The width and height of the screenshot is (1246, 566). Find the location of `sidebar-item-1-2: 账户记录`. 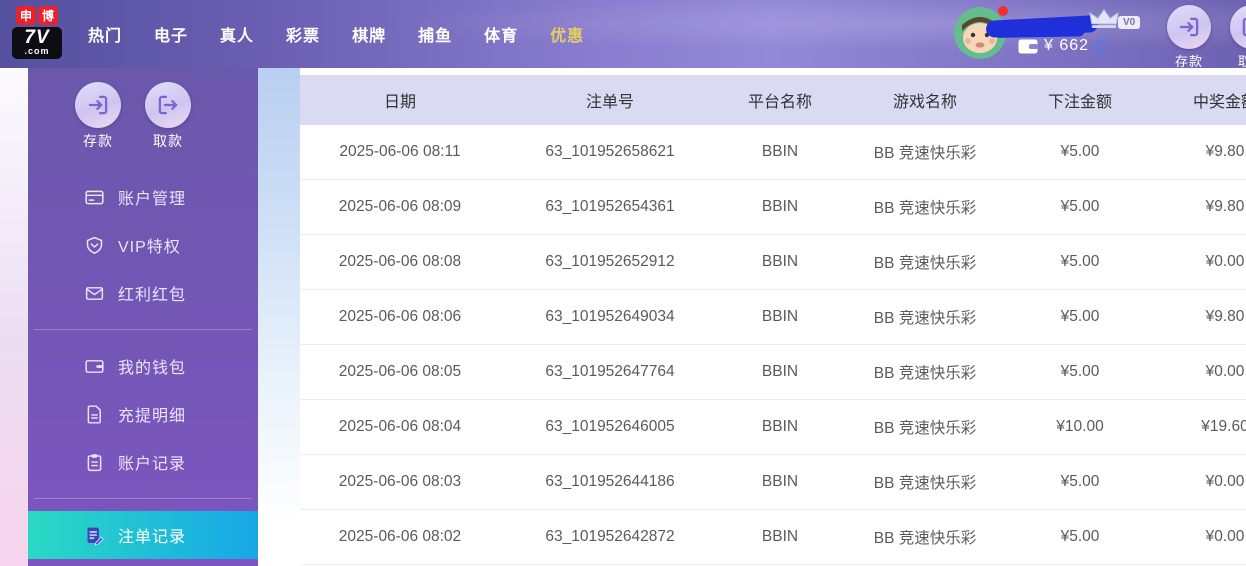

sidebar-item-1-2: 账户记录 is located at coordinates (143, 462).